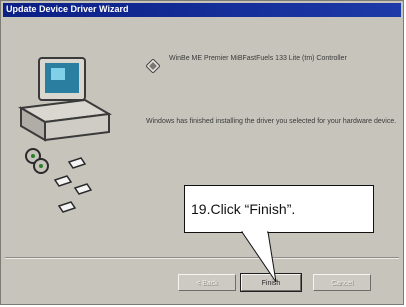 The width and height of the screenshot is (406, 307). What do you see at coordinates (271, 282) in the screenshot?
I see `finish-button: Finish` at bounding box center [271, 282].